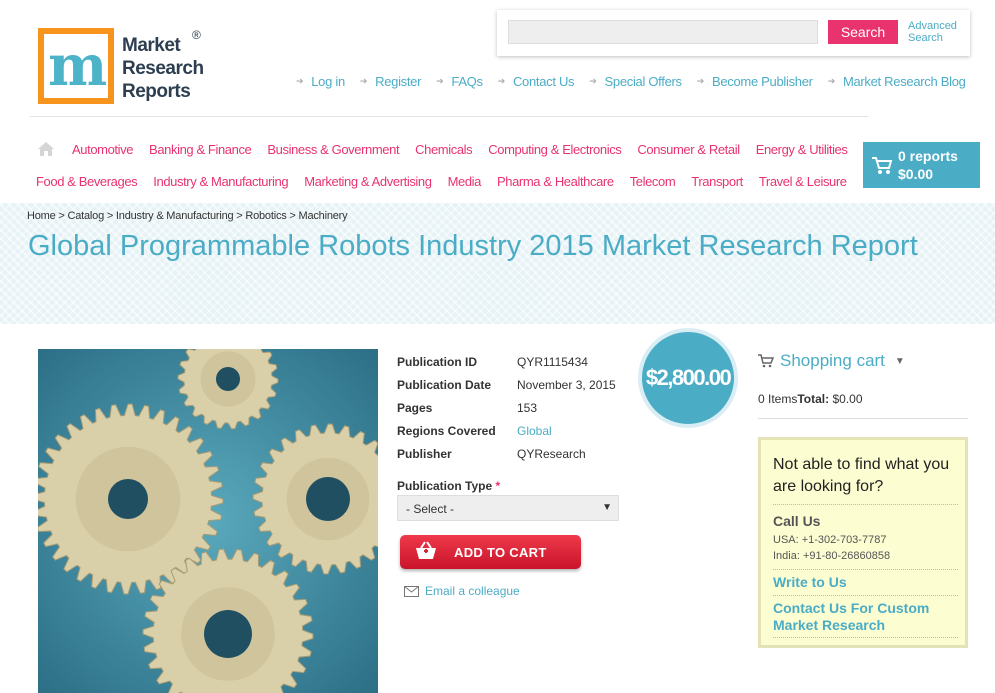 This screenshot has height=693, width=995. What do you see at coordinates (653, 181) in the screenshot?
I see `category-telecom: Telecom` at bounding box center [653, 181].